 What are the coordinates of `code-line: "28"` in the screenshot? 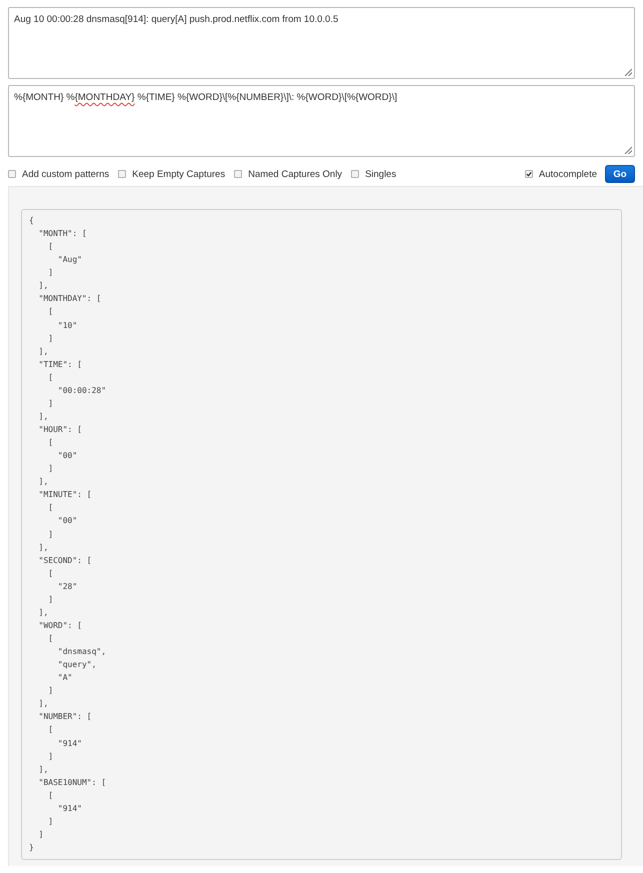 It's located at (67, 586).